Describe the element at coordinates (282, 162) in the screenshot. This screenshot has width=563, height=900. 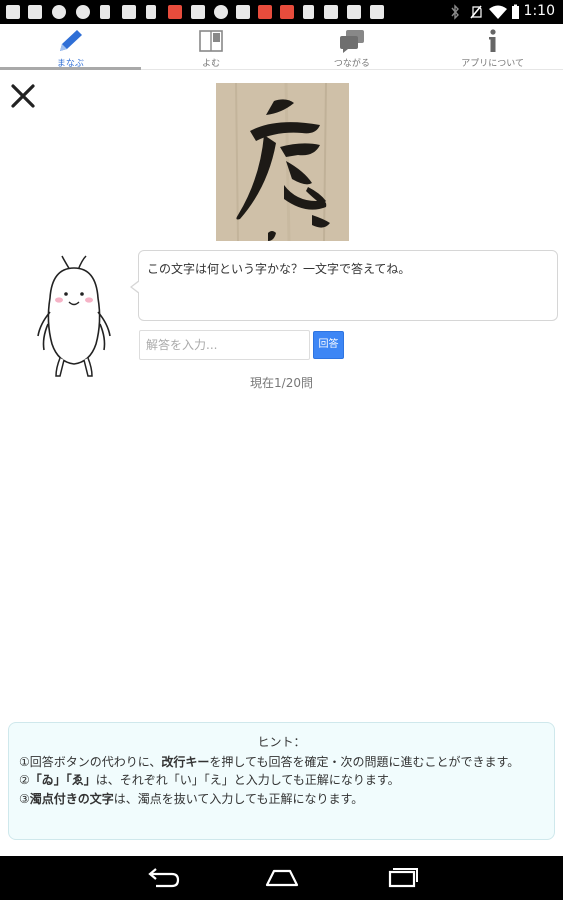
I see `kanji-image` at that location.